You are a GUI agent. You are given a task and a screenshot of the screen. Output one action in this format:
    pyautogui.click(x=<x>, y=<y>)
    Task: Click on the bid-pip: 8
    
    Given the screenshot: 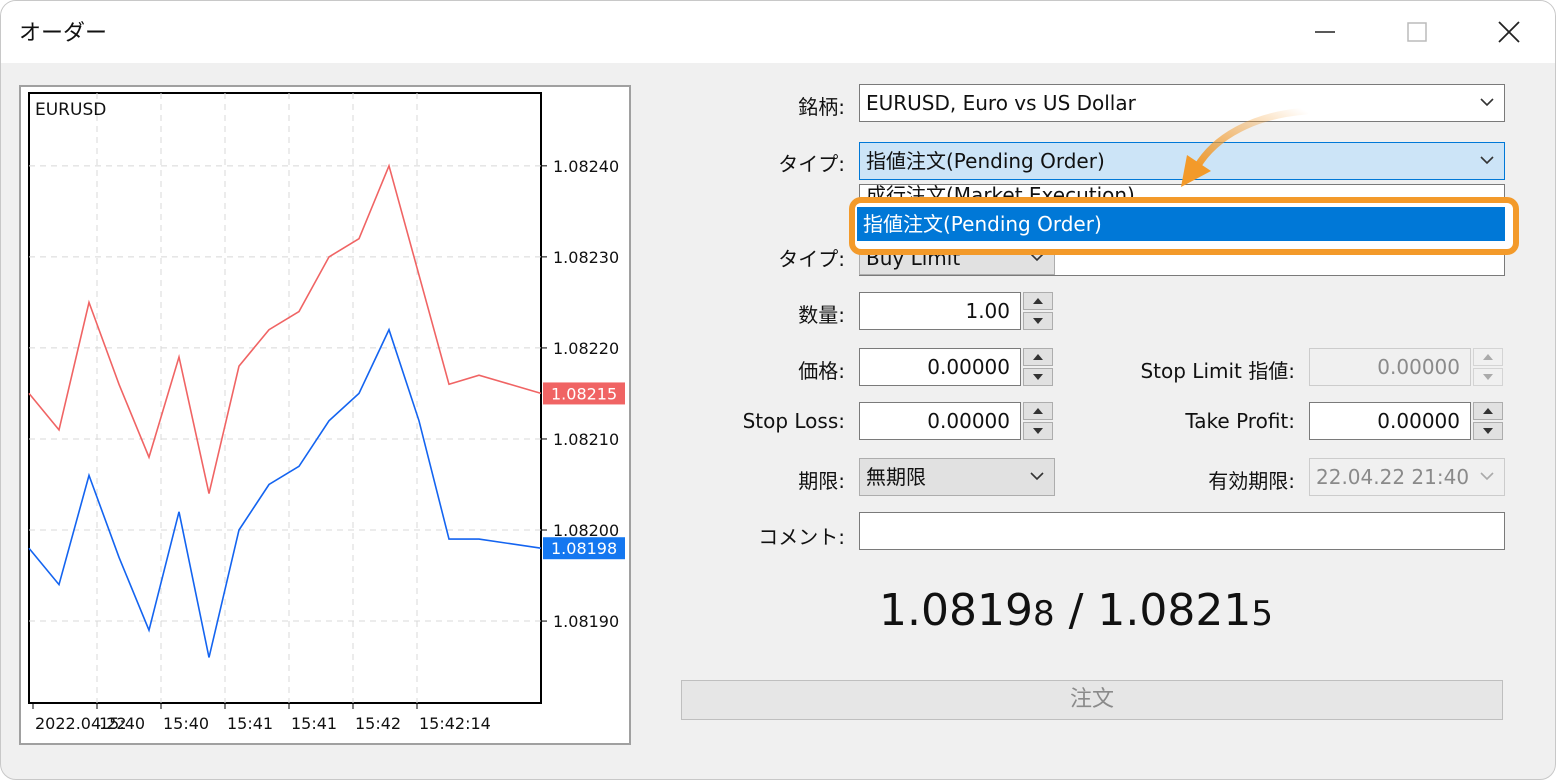 What is the action you would take?
    pyautogui.click(x=1043, y=614)
    